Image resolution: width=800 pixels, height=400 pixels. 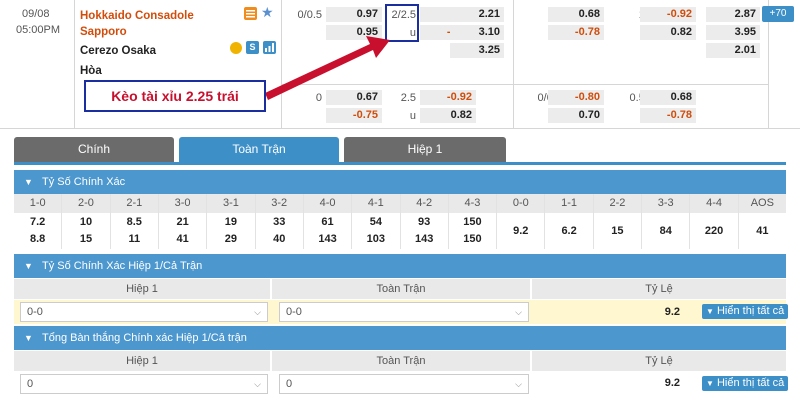 I want to click on x12-draw-odds: 3.25, so click(x=477, y=50).